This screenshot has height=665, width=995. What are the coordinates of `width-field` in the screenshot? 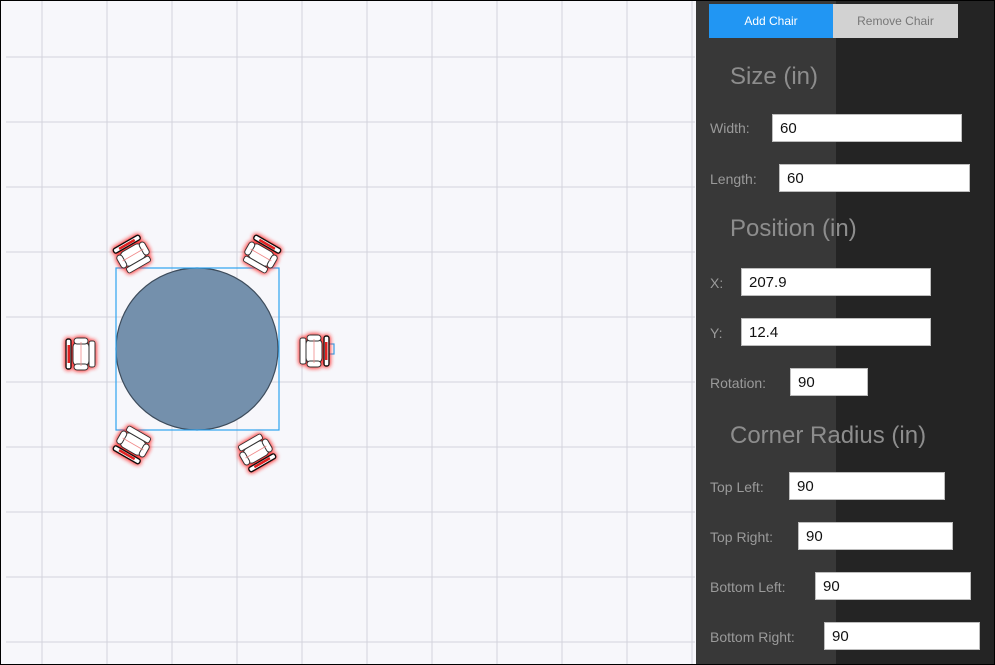 It's located at (867, 128).